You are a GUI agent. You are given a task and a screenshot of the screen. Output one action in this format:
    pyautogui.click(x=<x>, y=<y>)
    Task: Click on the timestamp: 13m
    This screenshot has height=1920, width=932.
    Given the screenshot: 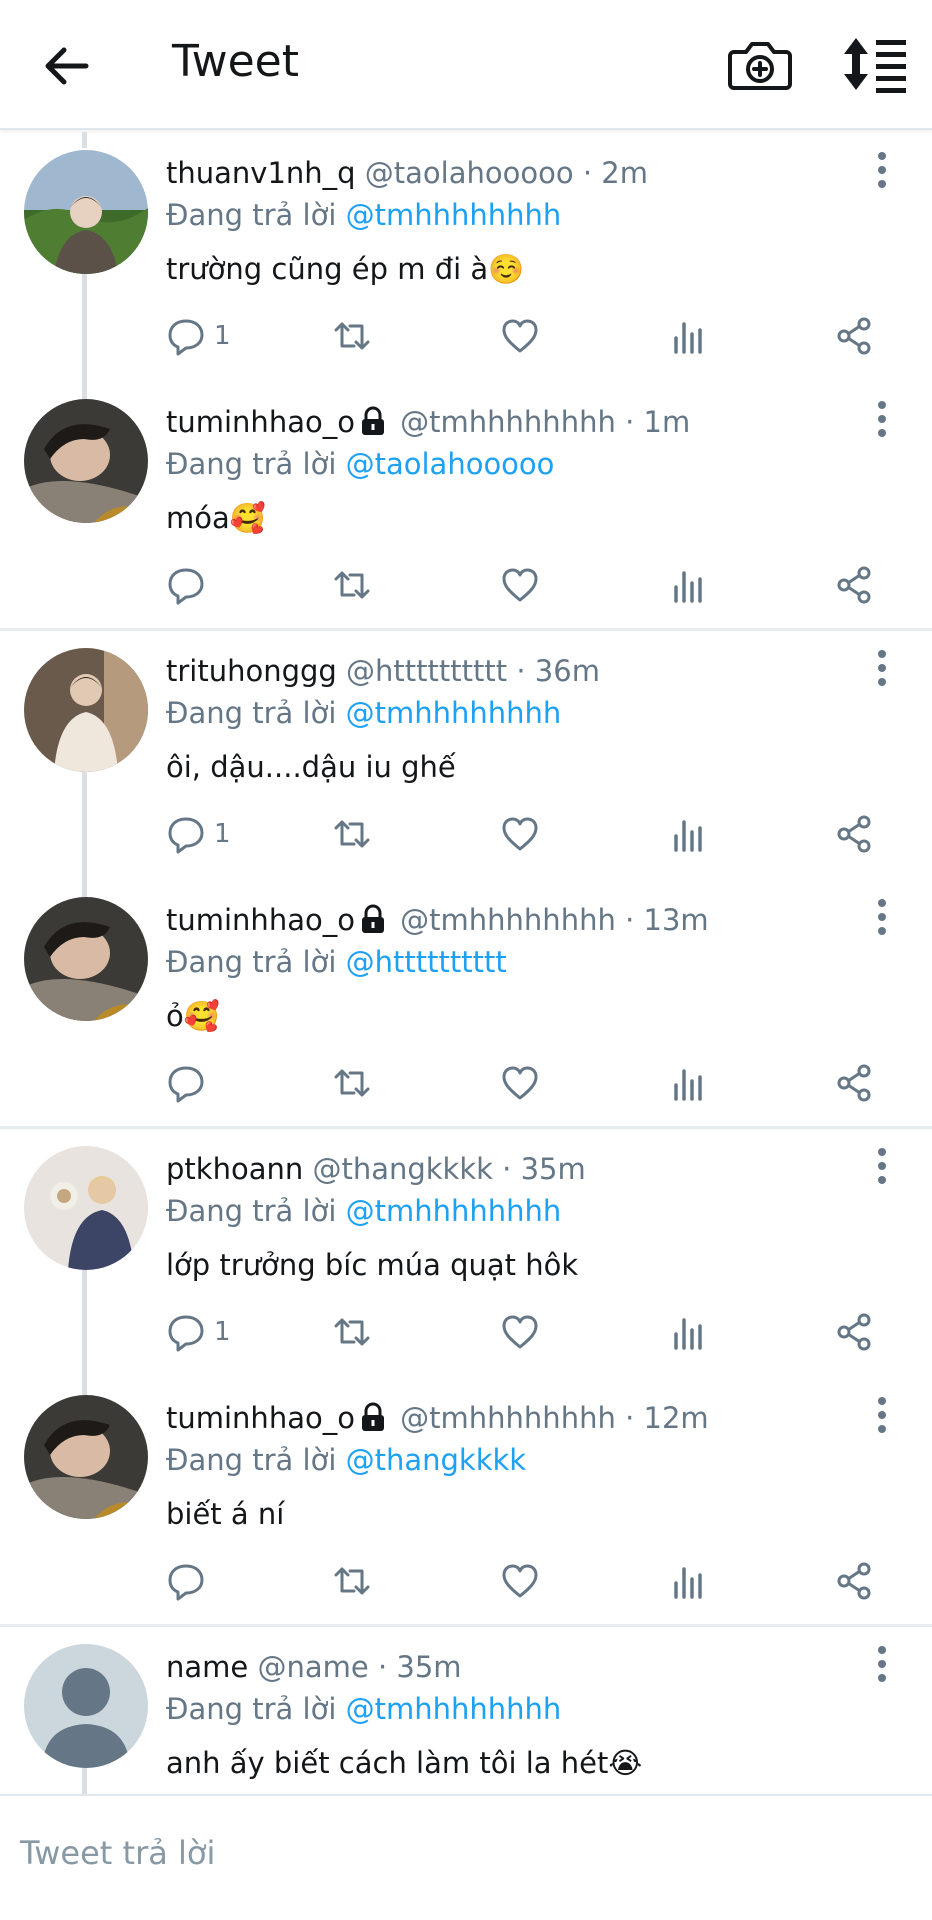 What is the action you would take?
    pyautogui.click(x=676, y=920)
    